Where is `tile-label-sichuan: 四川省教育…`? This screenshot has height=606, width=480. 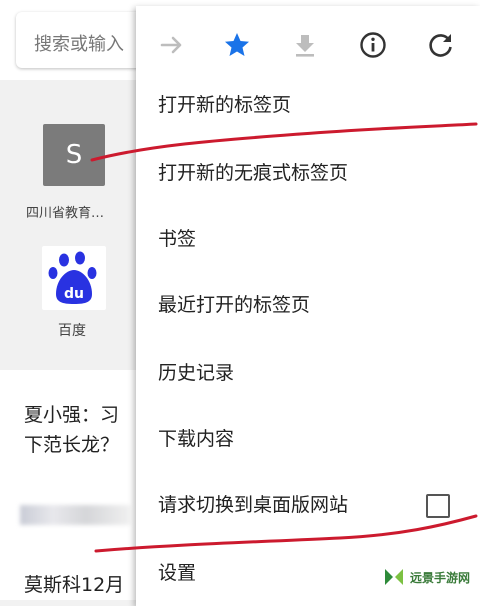 tile-label-sichuan: 四川省教育… is located at coordinates (65, 211).